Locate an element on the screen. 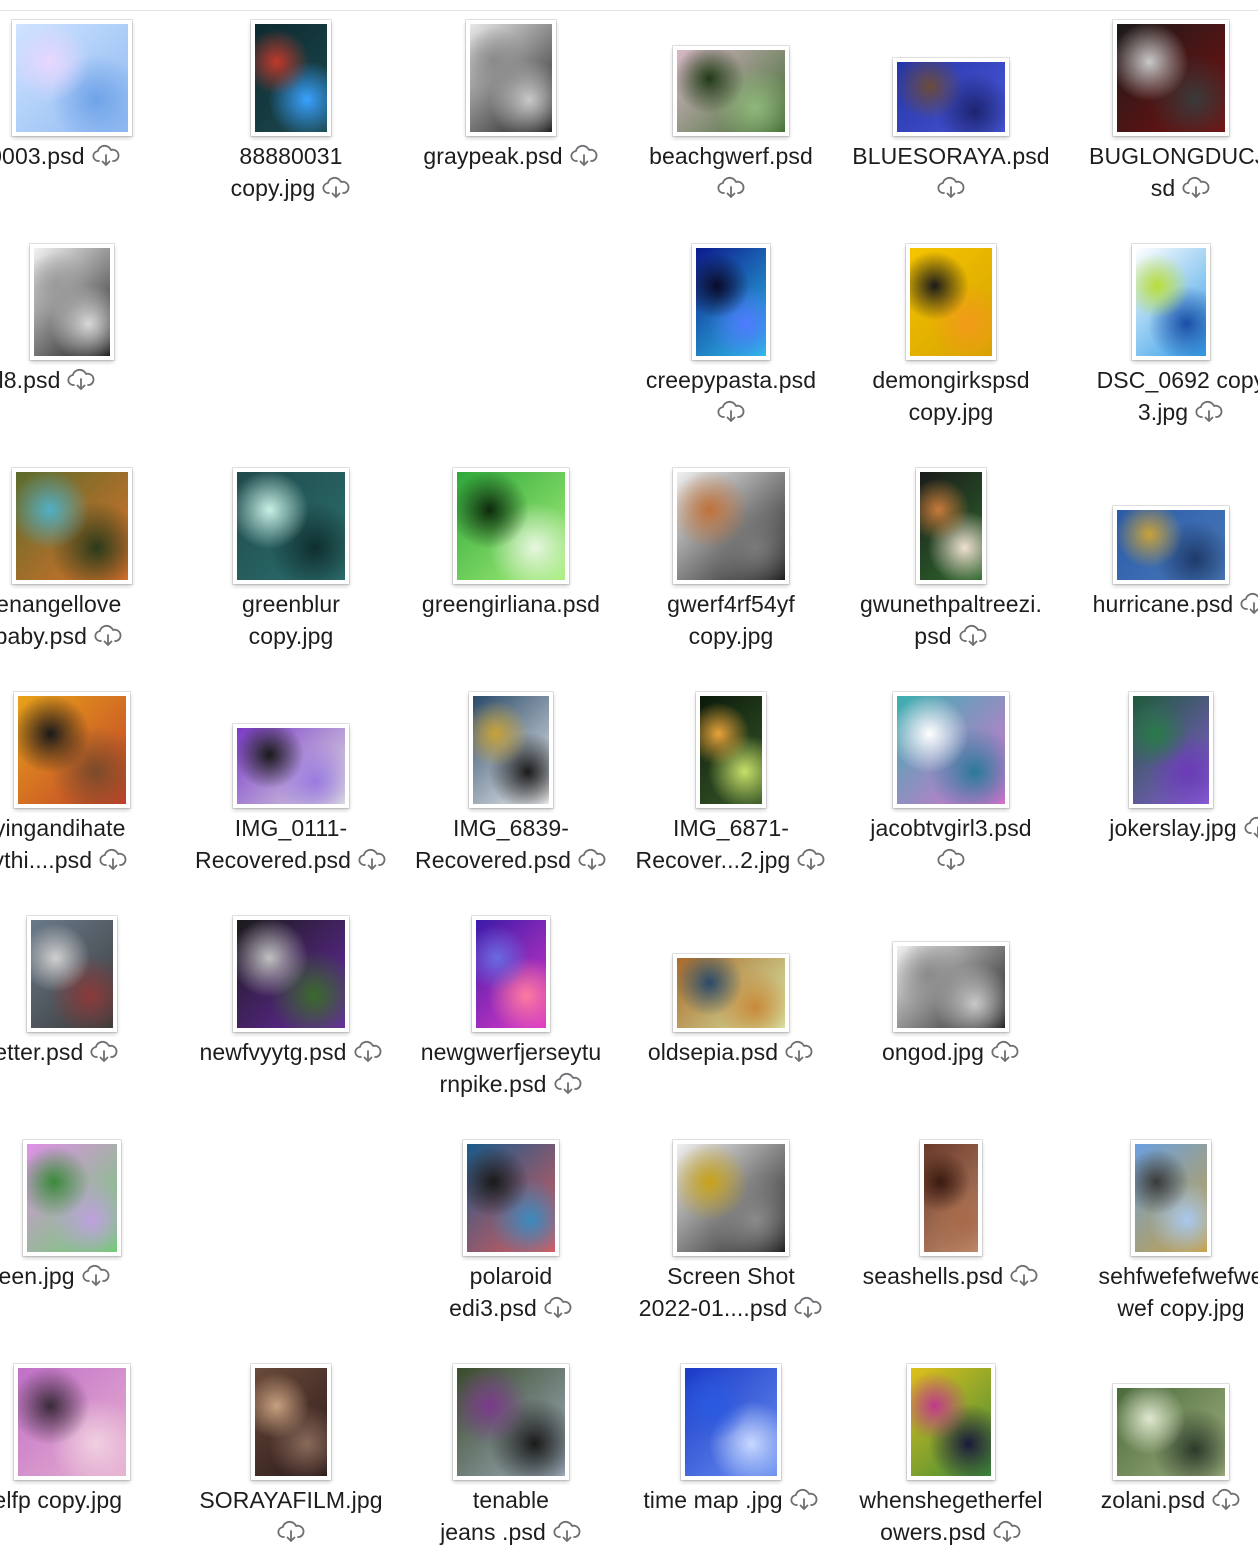 This screenshot has width=1258, height=1568. file-item: gwerf4rf54yf copy.jpg is located at coordinates (731, 560).